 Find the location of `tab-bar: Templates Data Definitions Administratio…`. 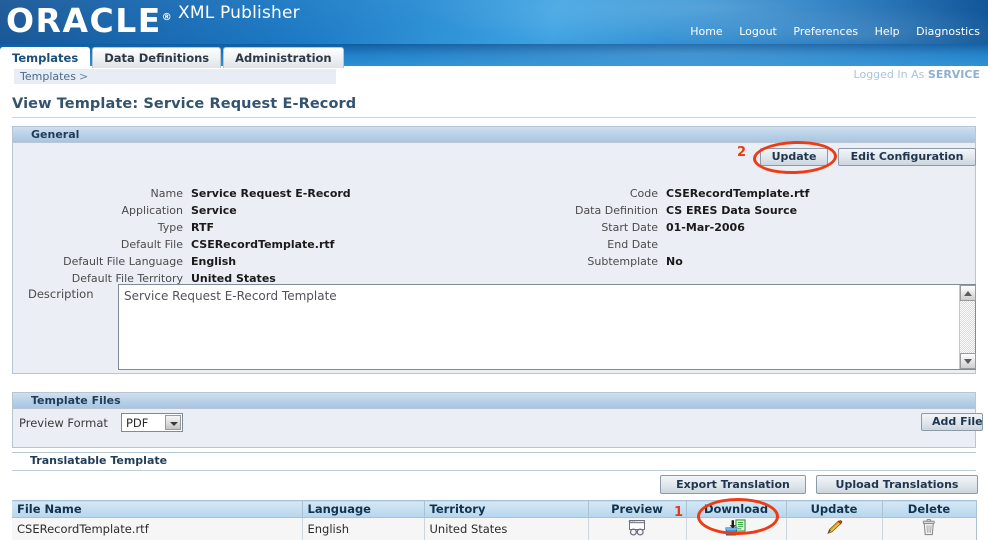

tab-bar: Templates Data Definitions Administratio… is located at coordinates (494, 56).